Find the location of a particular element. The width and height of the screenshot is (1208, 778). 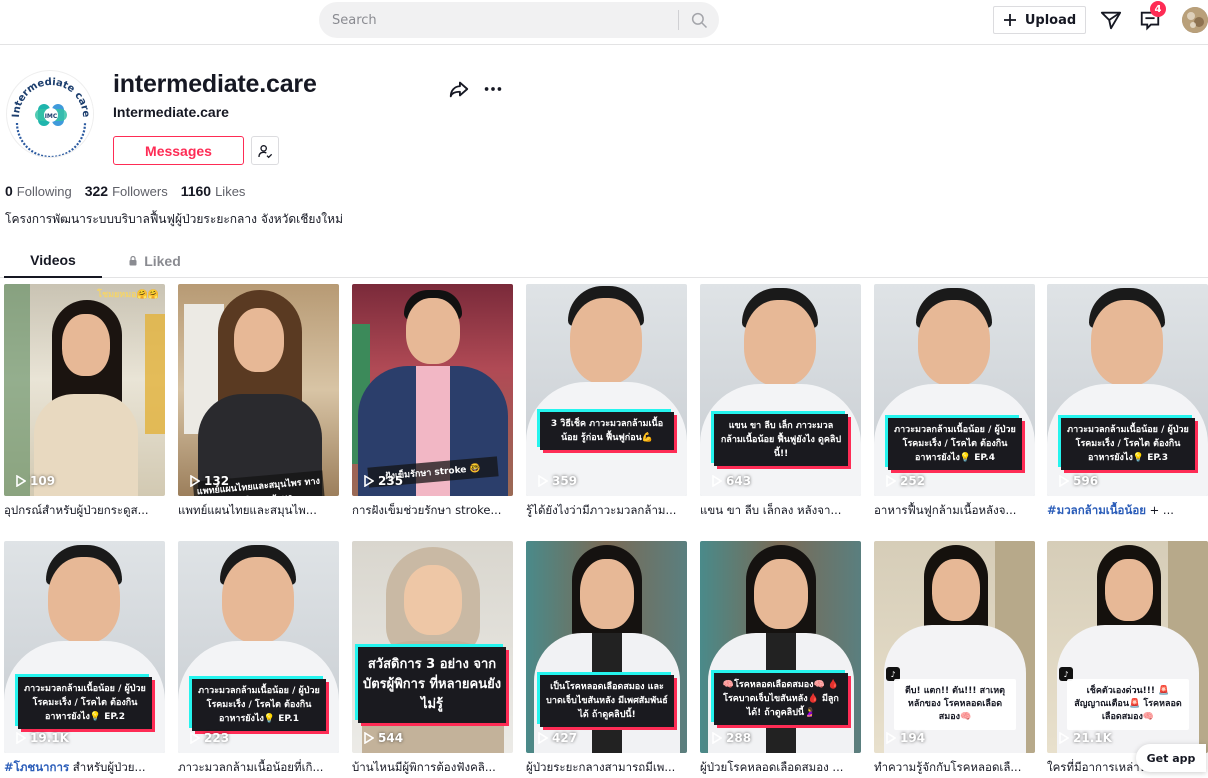

view-count: 643 is located at coordinates (731, 481).